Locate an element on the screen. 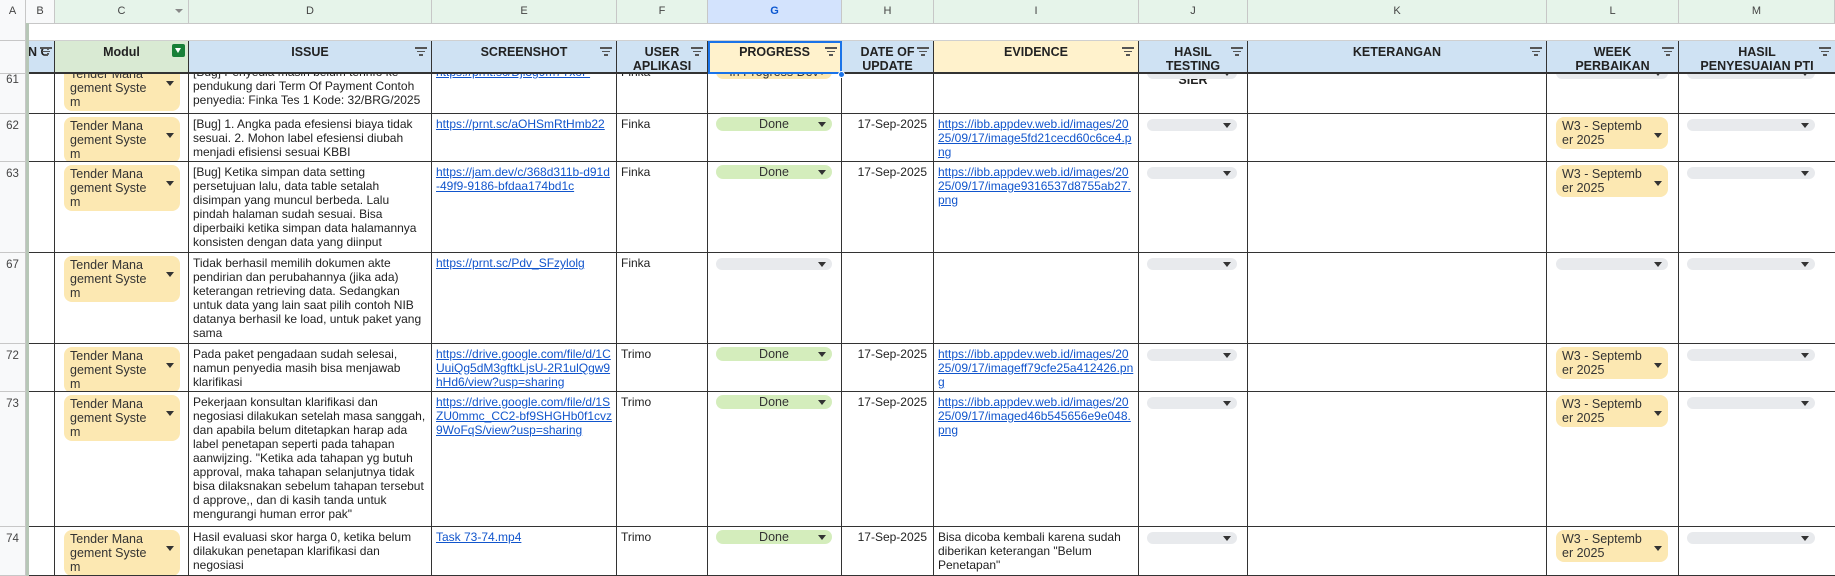 The height and width of the screenshot is (576, 1835). cell-screenshot: Task 73-74.mp4 is located at coordinates (524, 551).